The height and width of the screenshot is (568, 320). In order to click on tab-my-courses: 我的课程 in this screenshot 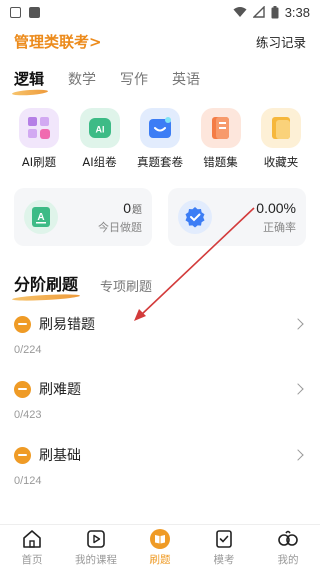, I will do `click(96, 547)`.